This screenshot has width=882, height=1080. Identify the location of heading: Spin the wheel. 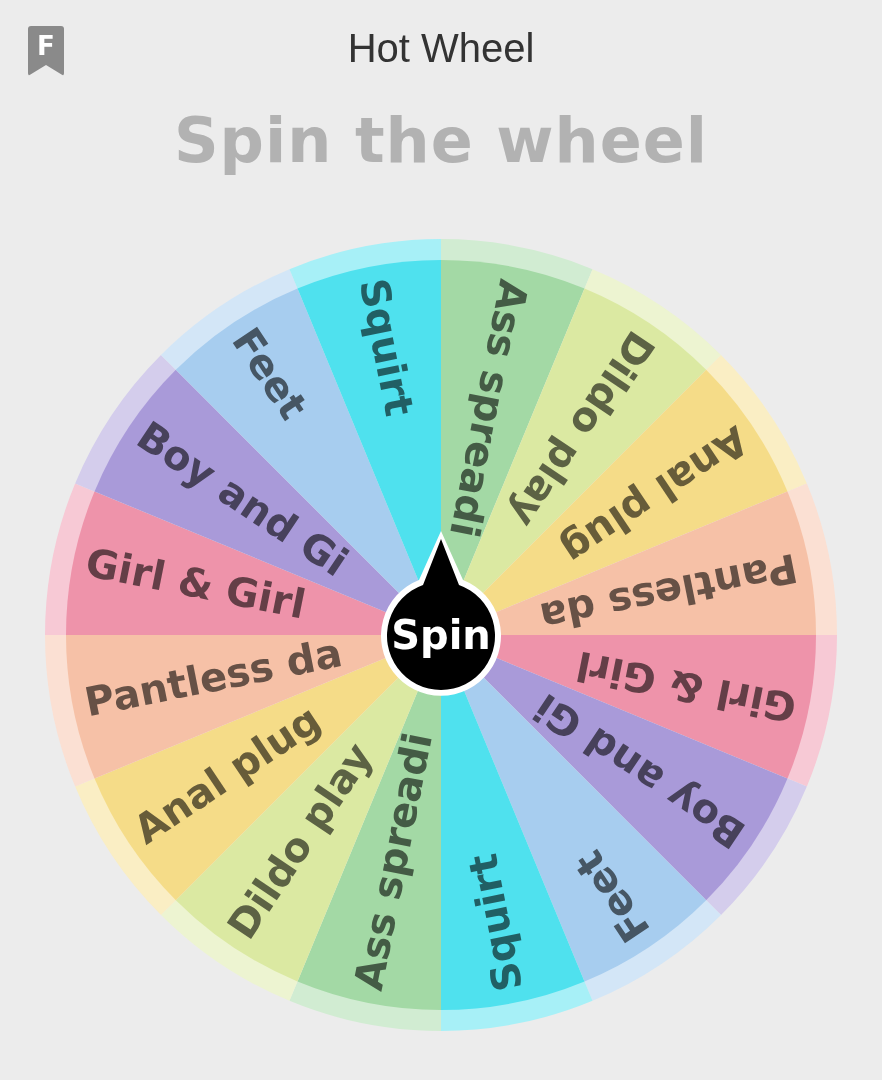
(441, 140).